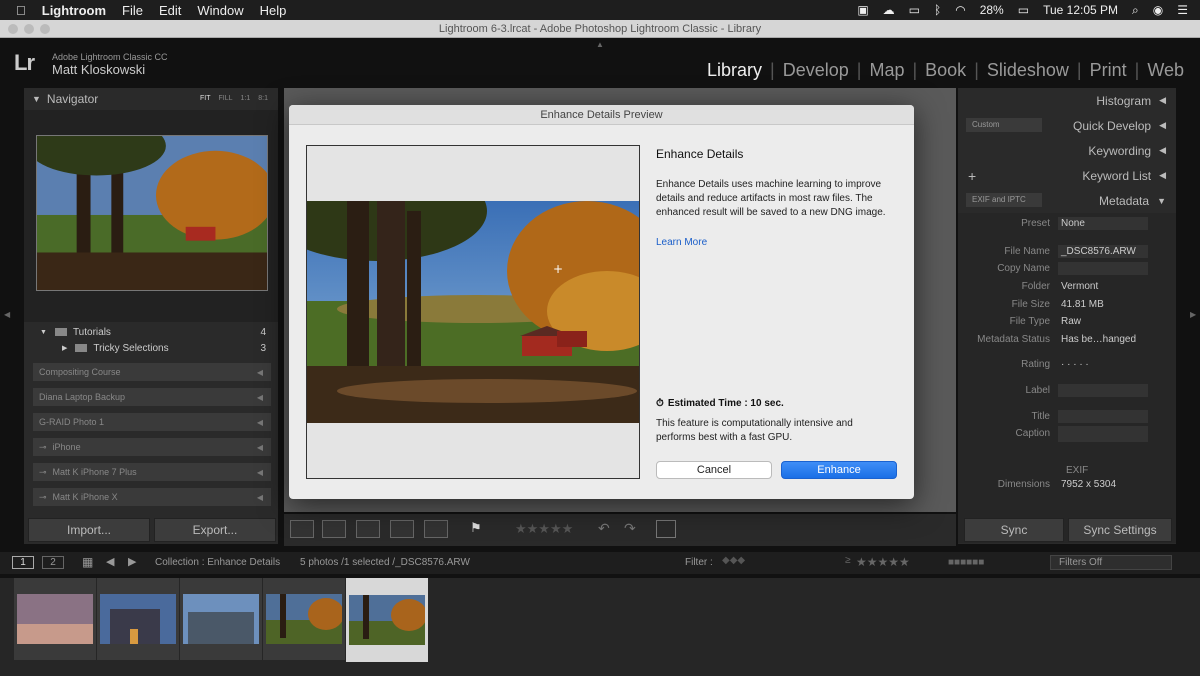  What do you see at coordinates (862, 10) in the screenshot?
I see `camera-icon: ▣` at bounding box center [862, 10].